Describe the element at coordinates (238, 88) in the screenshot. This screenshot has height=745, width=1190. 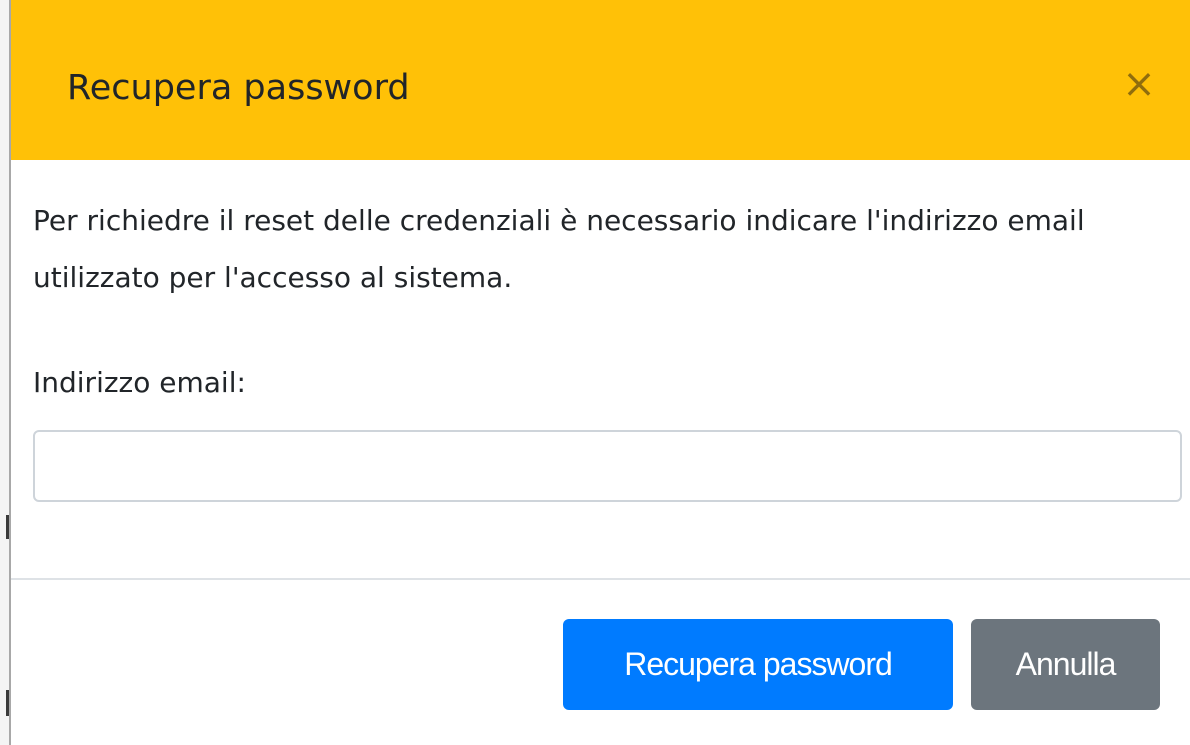
I see `modal-title: Recupera password` at that location.